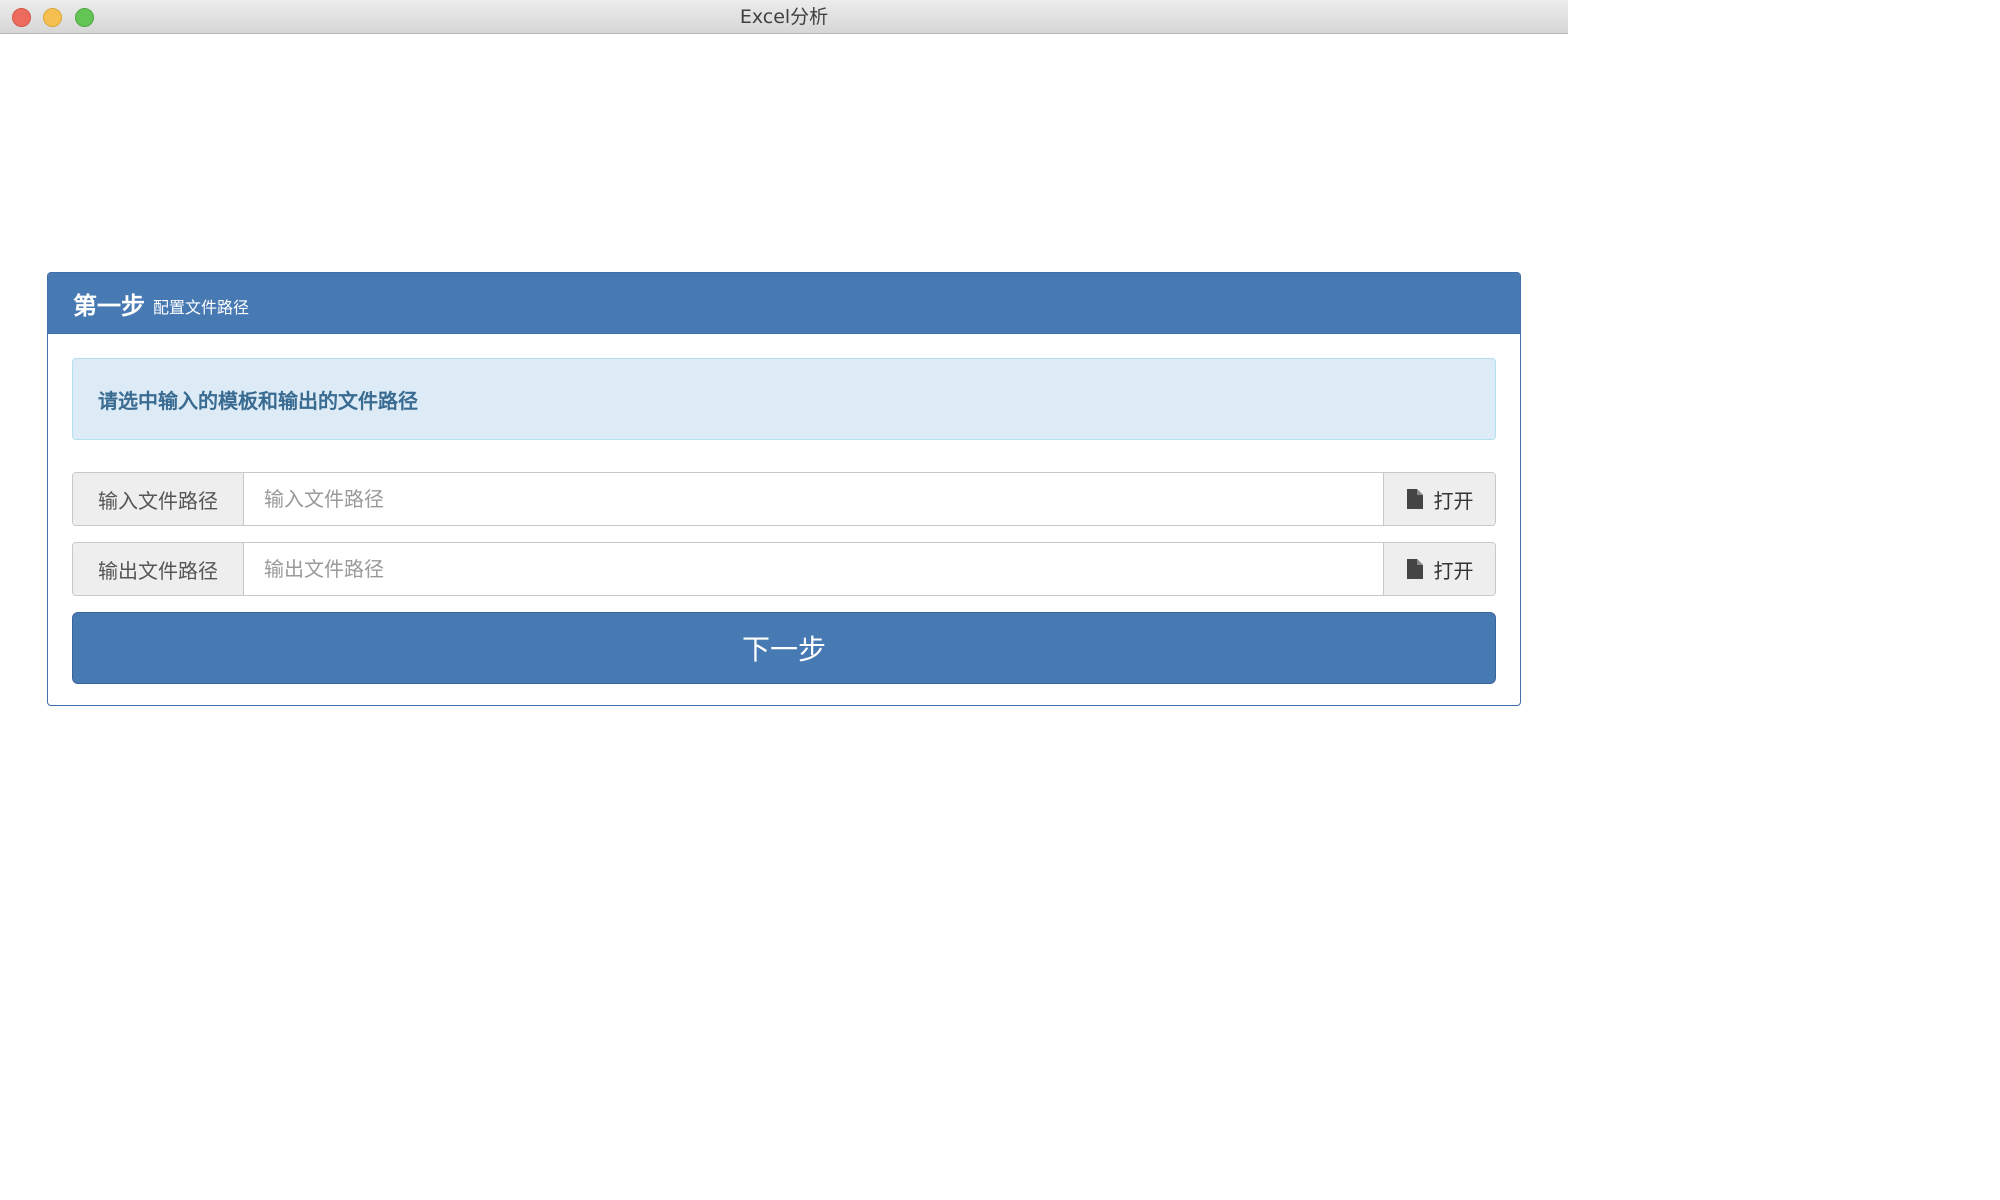 This screenshot has width=2000, height=1200. I want to click on window-title: Excel分析, so click(784, 17).